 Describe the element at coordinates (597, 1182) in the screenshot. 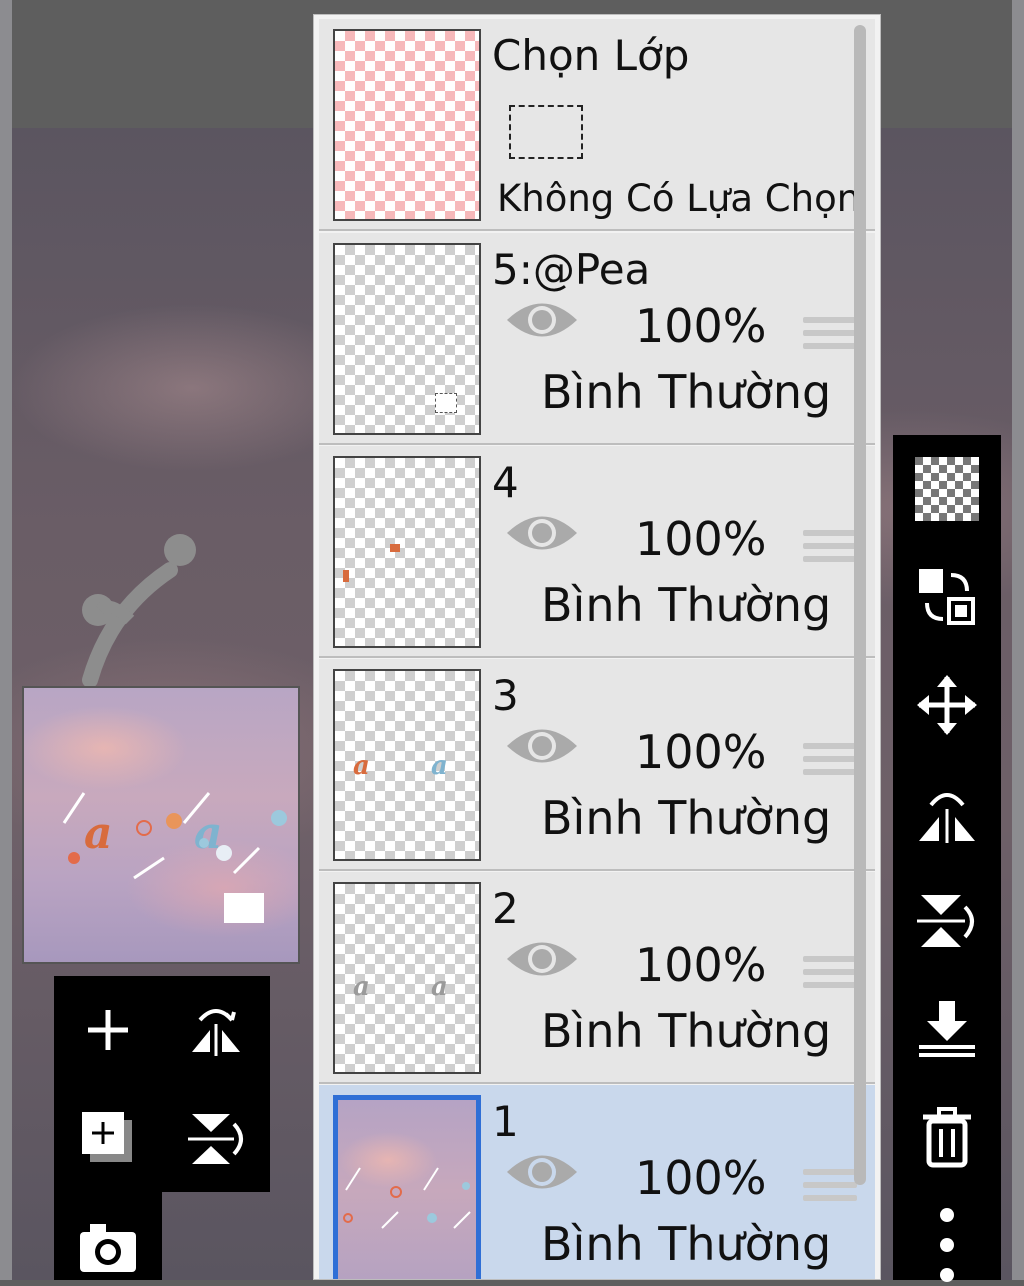

I see `layer-row-selected: 1 100% Bình Thường` at that location.